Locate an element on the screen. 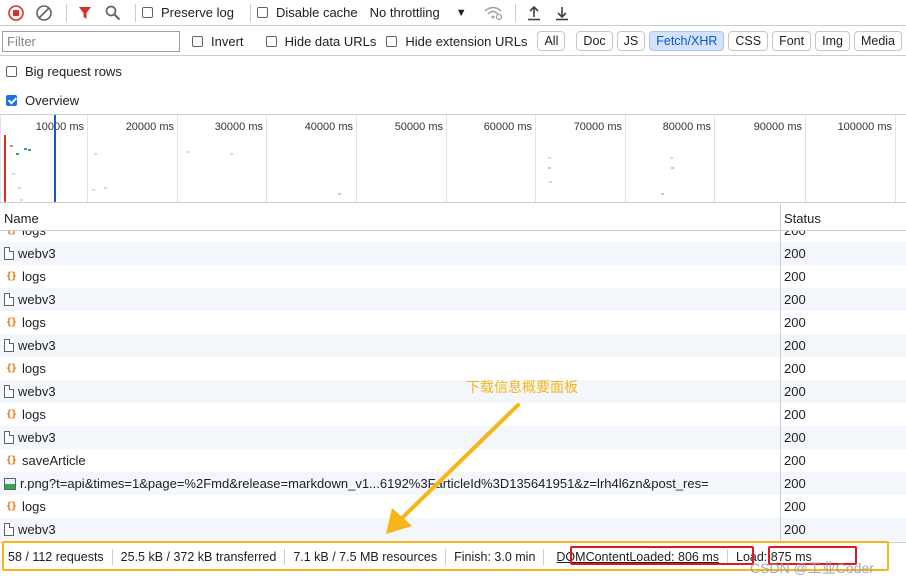  type-filter-all: All is located at coordinates (551, 41).